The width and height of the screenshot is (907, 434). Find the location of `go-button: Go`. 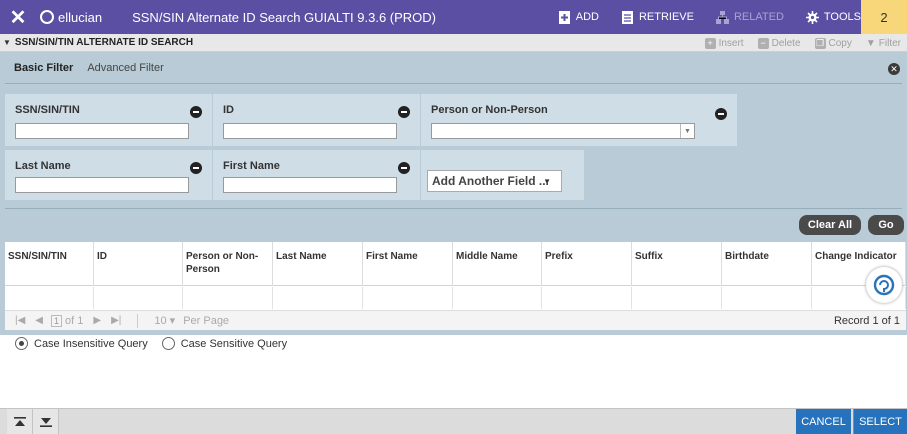

go-button: Go is located at coordinates (886, 225).